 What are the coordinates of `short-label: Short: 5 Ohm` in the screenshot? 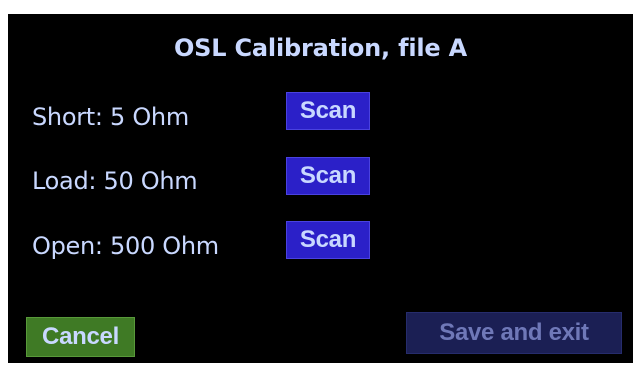 It's located at (110, 117).